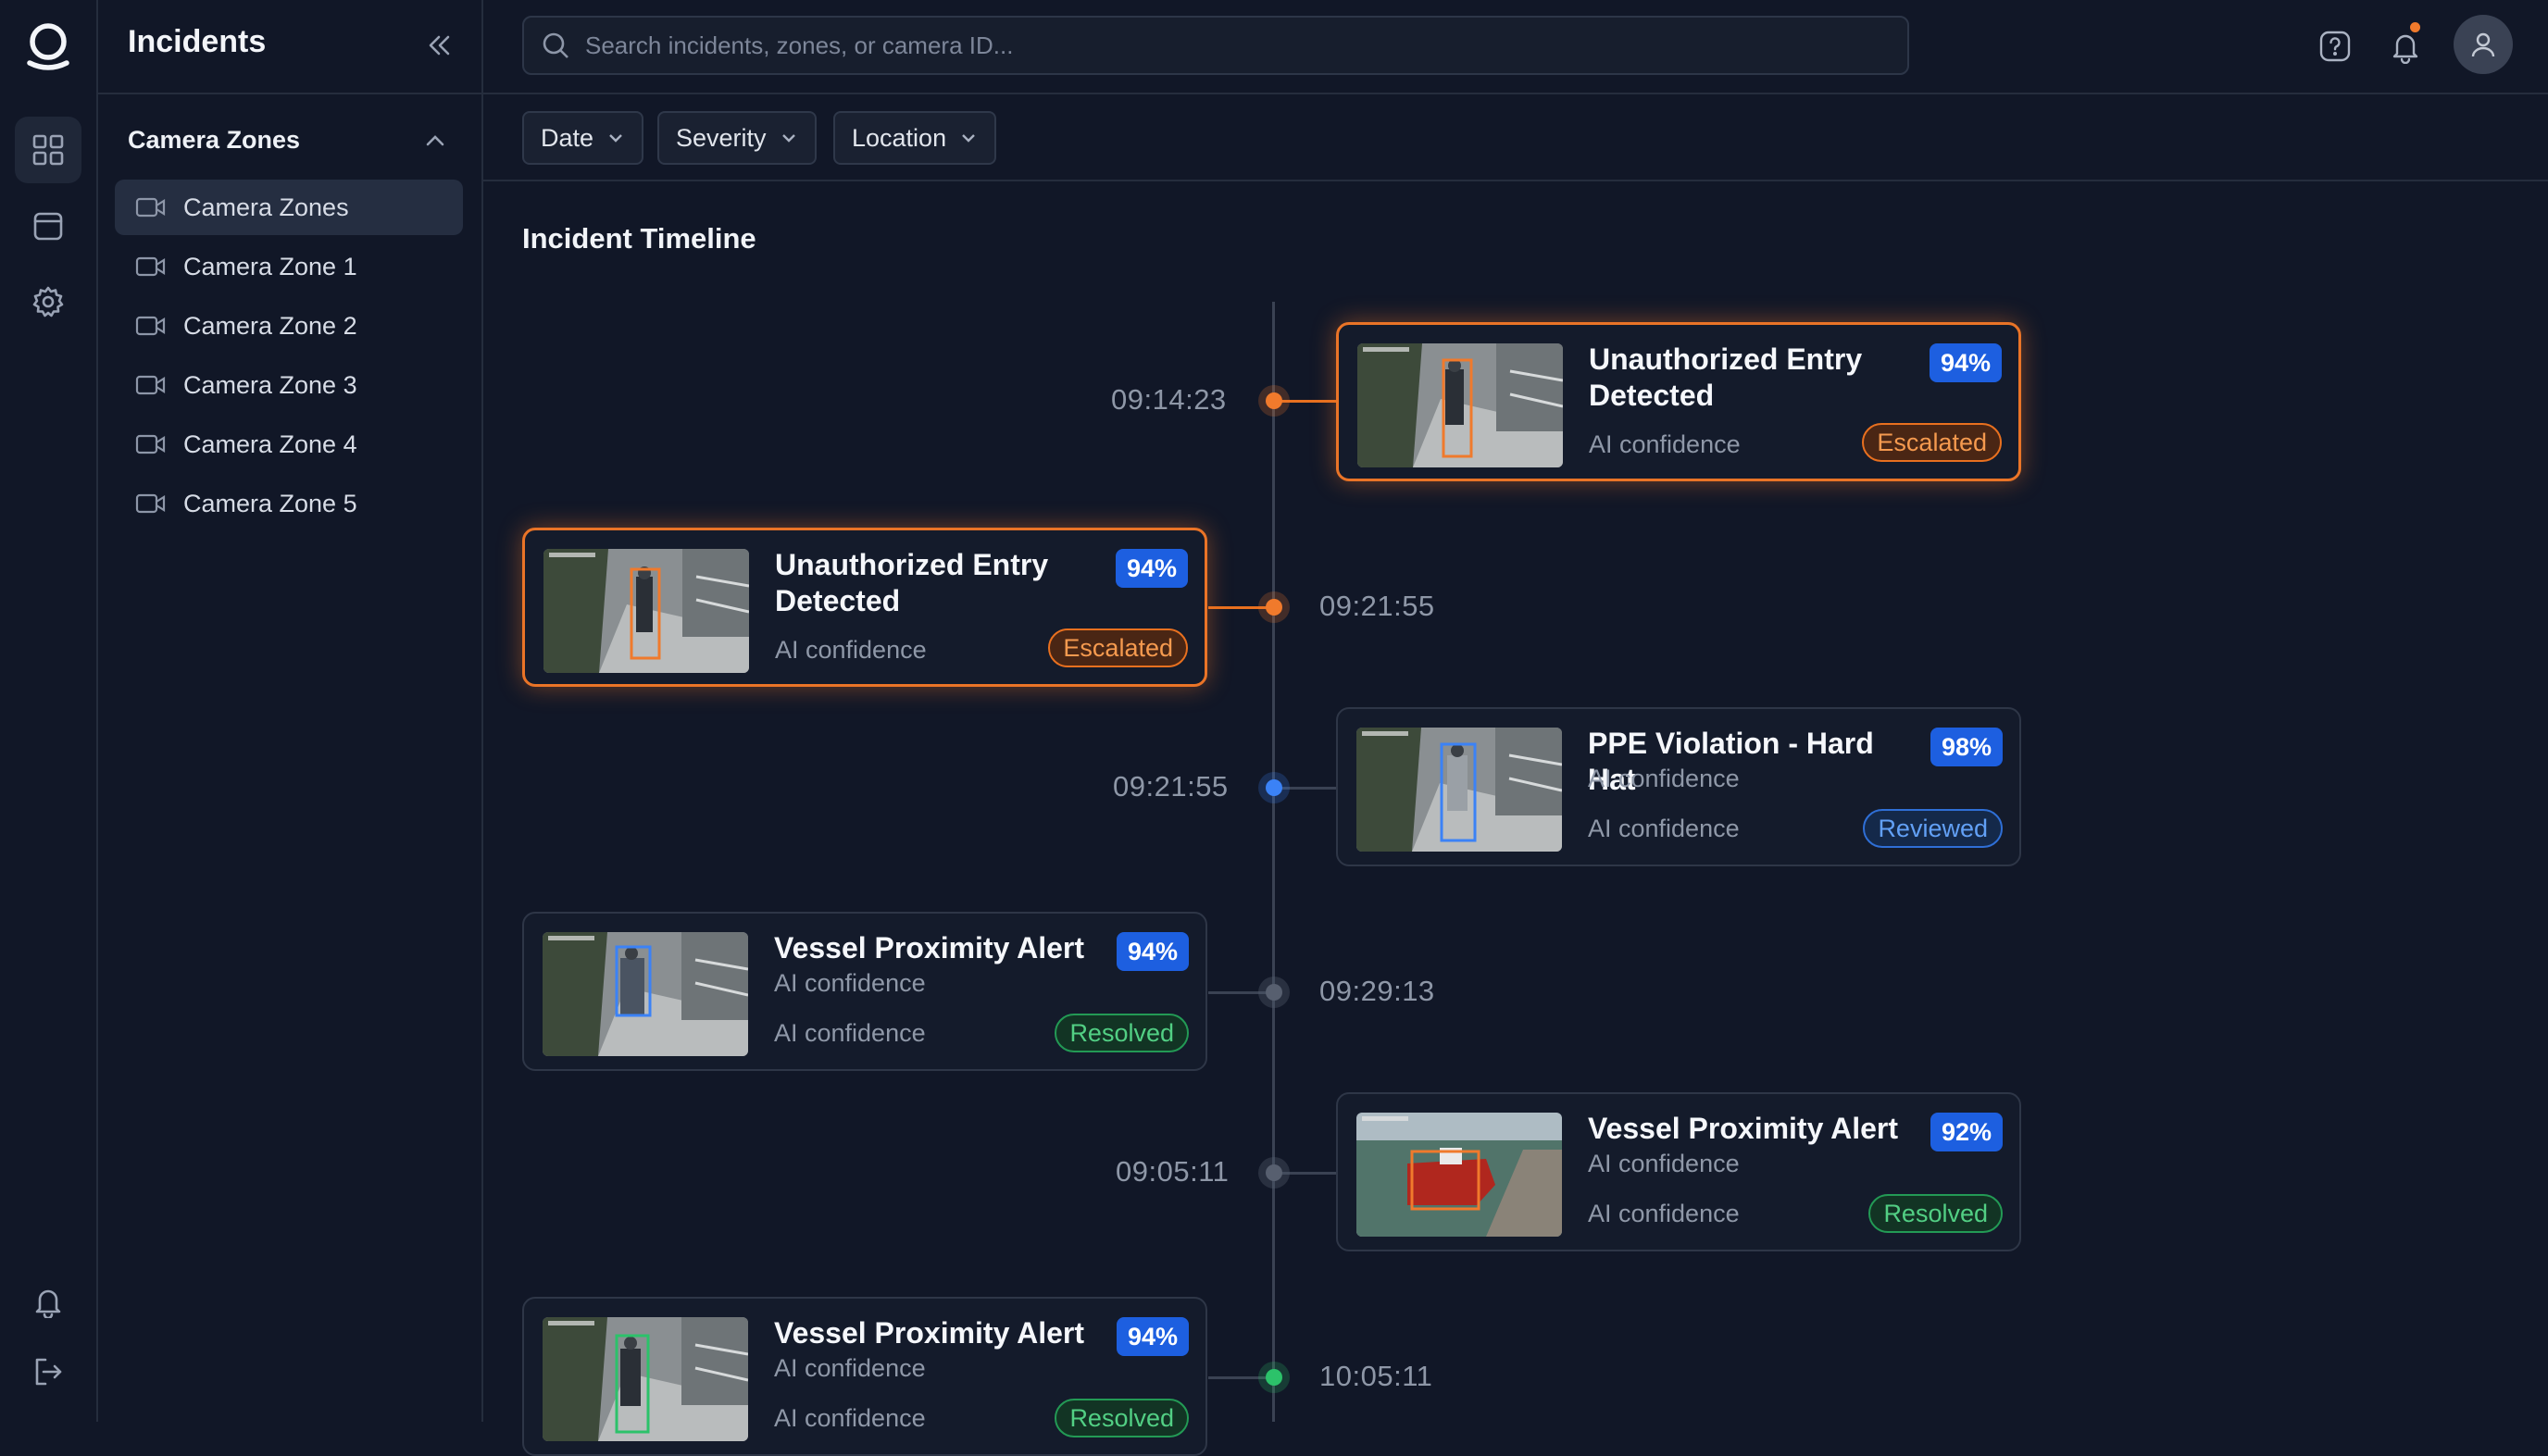 This screenshot has height=1456, width=2548. I want to click on logo-icon, so click(48, 46).